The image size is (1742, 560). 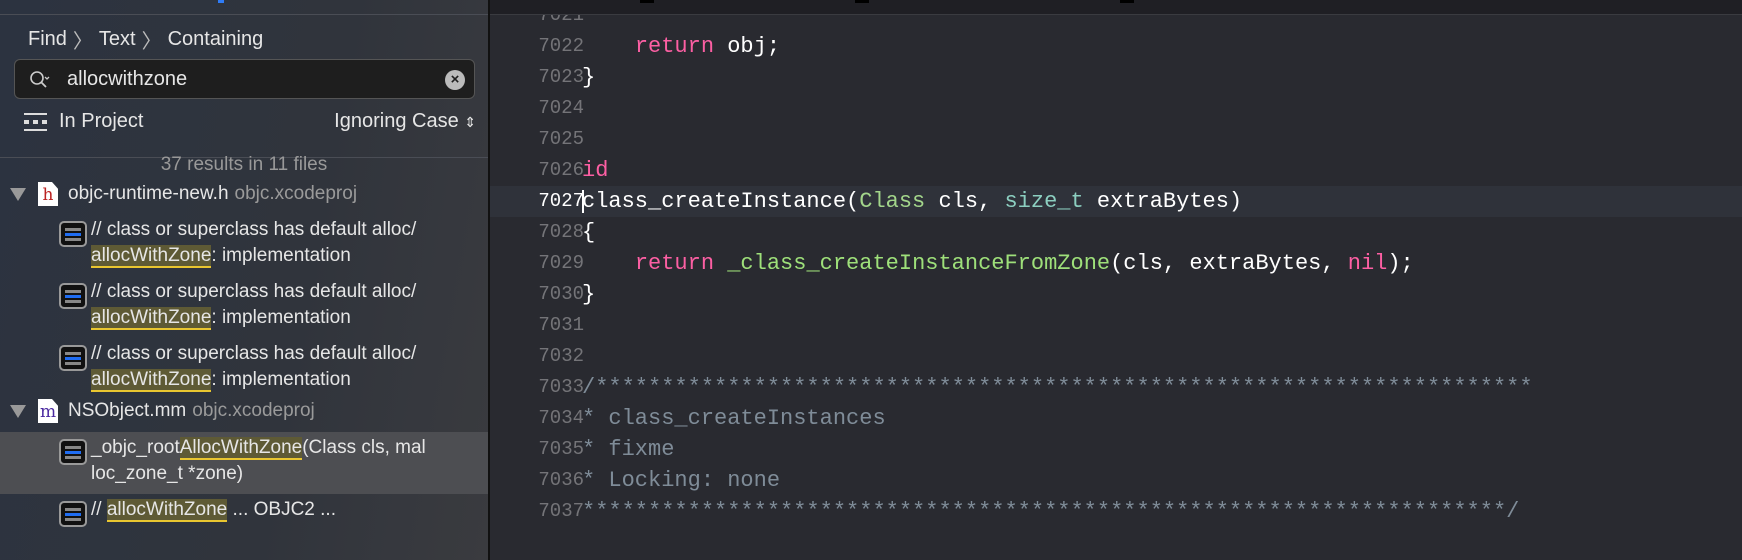 I want to click on file-row: h objc-runtime-new.h objc.xcodeproj, so click(x=178, y=194).